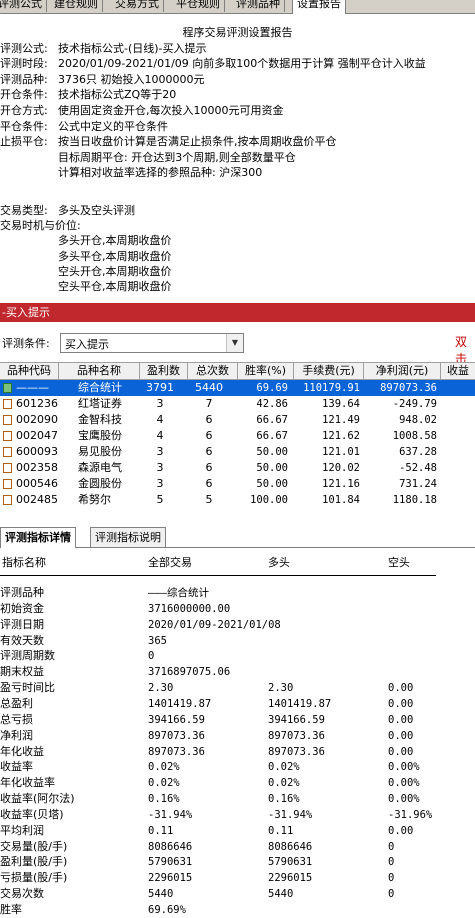 The image size is (475, 918). Describe the element at coordinates (272, 468) in the screenshot. I see `table-cell: 50.00` at that location.